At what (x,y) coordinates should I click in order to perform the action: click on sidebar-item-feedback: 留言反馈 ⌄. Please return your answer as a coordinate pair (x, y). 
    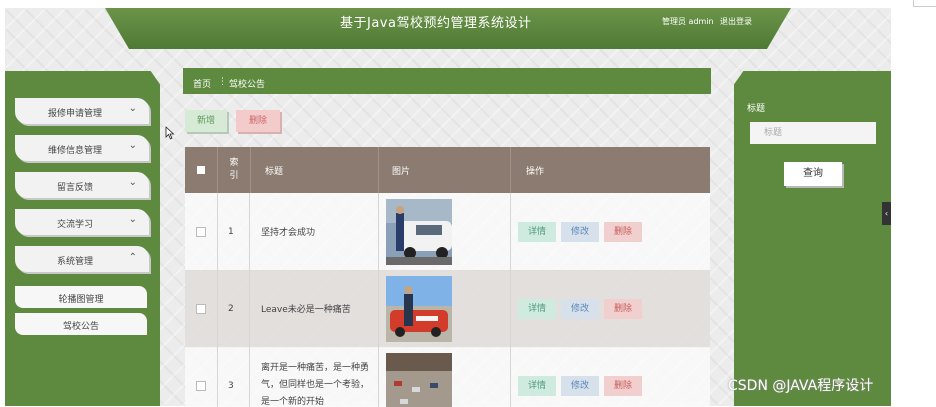
    Looking at the image, I should click on (82, 185).